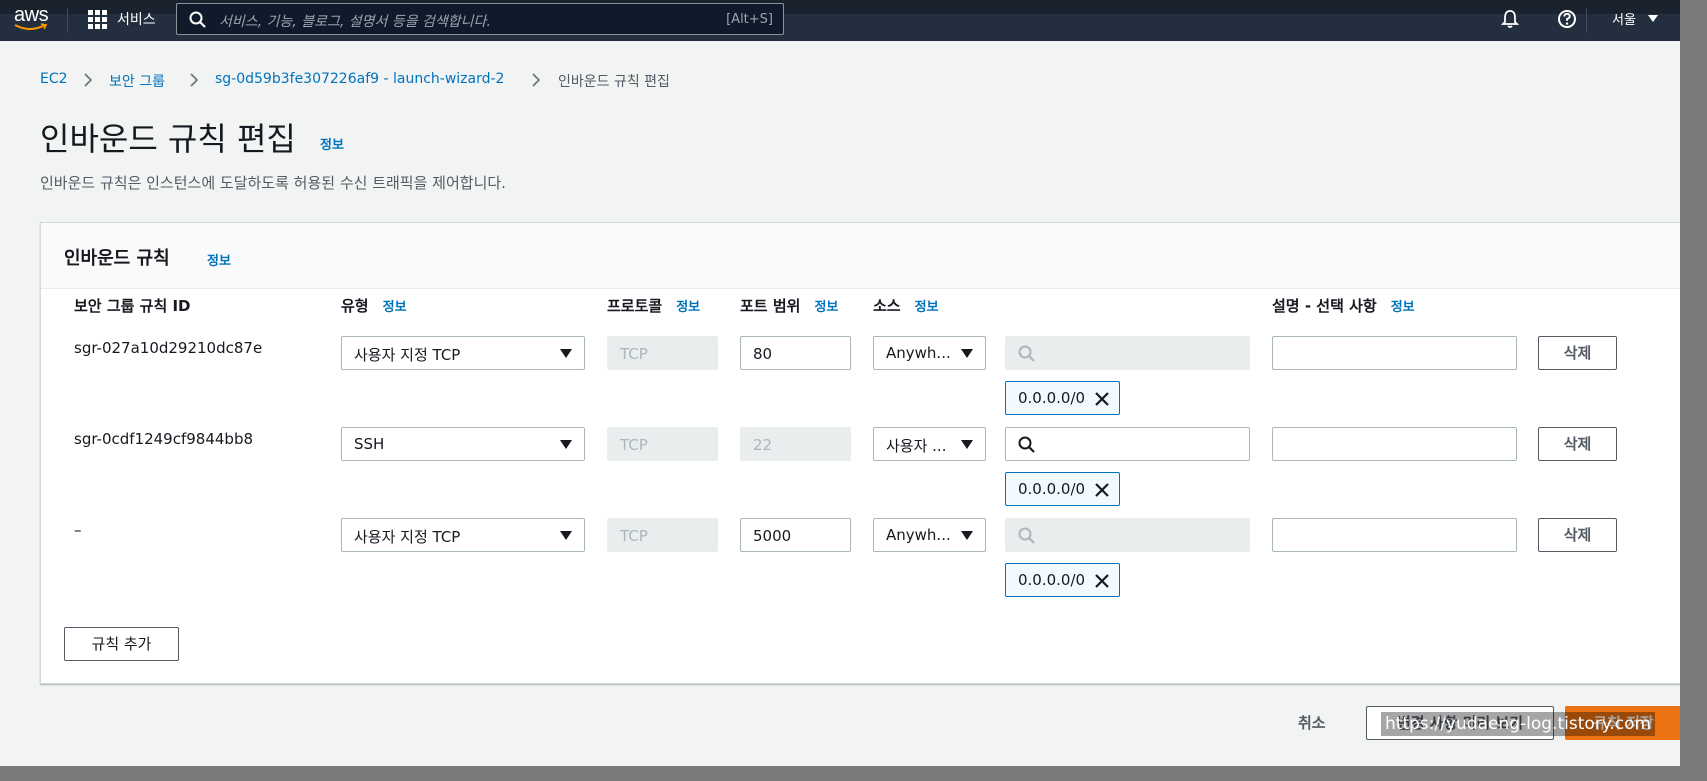  I want to click on panel-info-link: 정보, so click(219, 259).